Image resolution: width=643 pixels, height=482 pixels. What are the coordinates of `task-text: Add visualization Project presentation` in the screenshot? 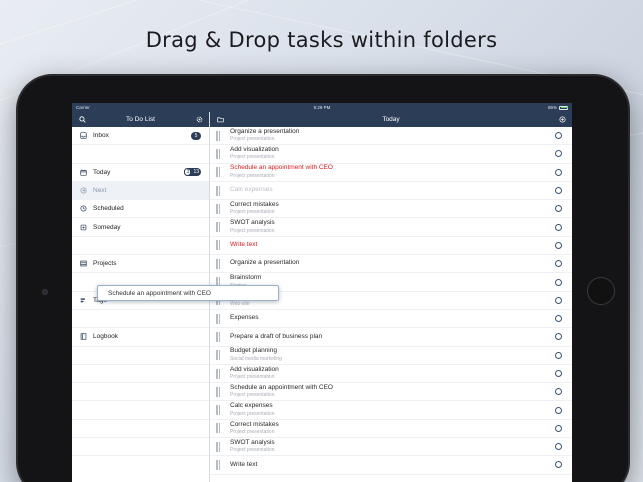 It's located at (392, 373).